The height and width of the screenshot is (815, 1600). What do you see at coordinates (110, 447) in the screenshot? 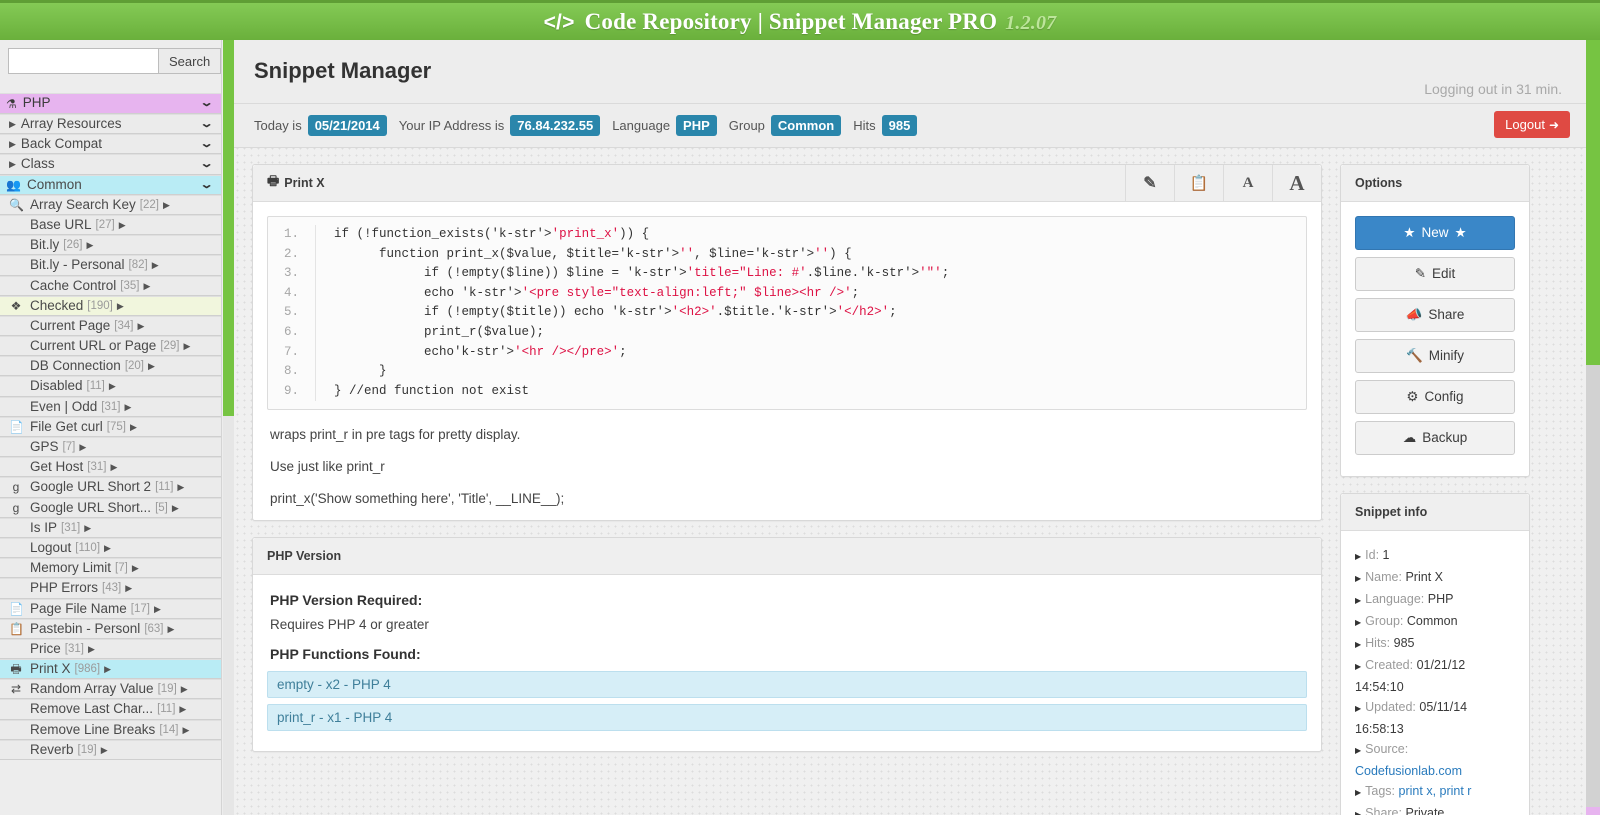
I see `sidebar-snippet-gps: GPS [7] ▶` at bounding box center [110, 447].